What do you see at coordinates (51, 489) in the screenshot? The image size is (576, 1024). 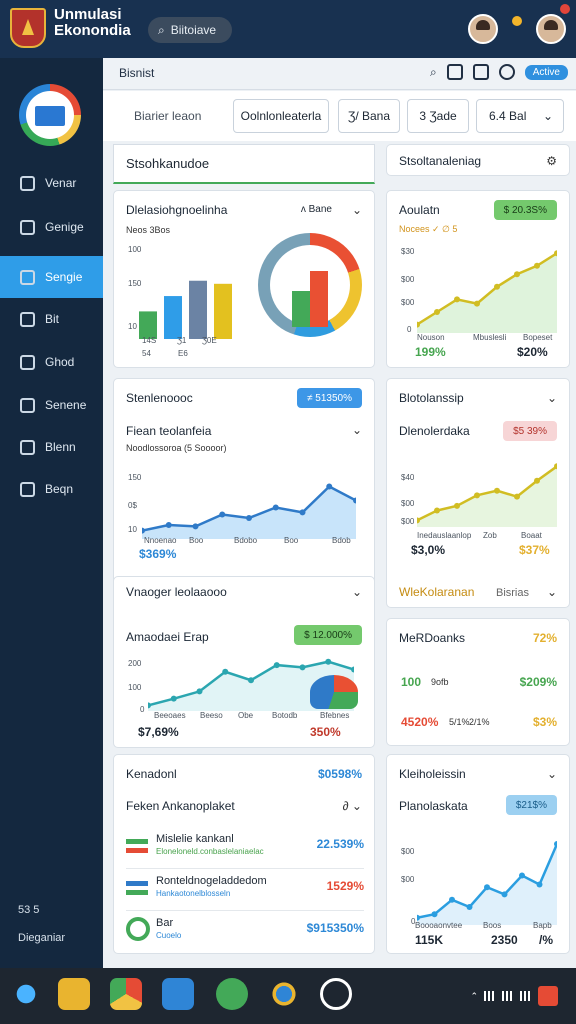 I see `sidebar-item-beqn: Beqn` at bounding box center [51, 489].